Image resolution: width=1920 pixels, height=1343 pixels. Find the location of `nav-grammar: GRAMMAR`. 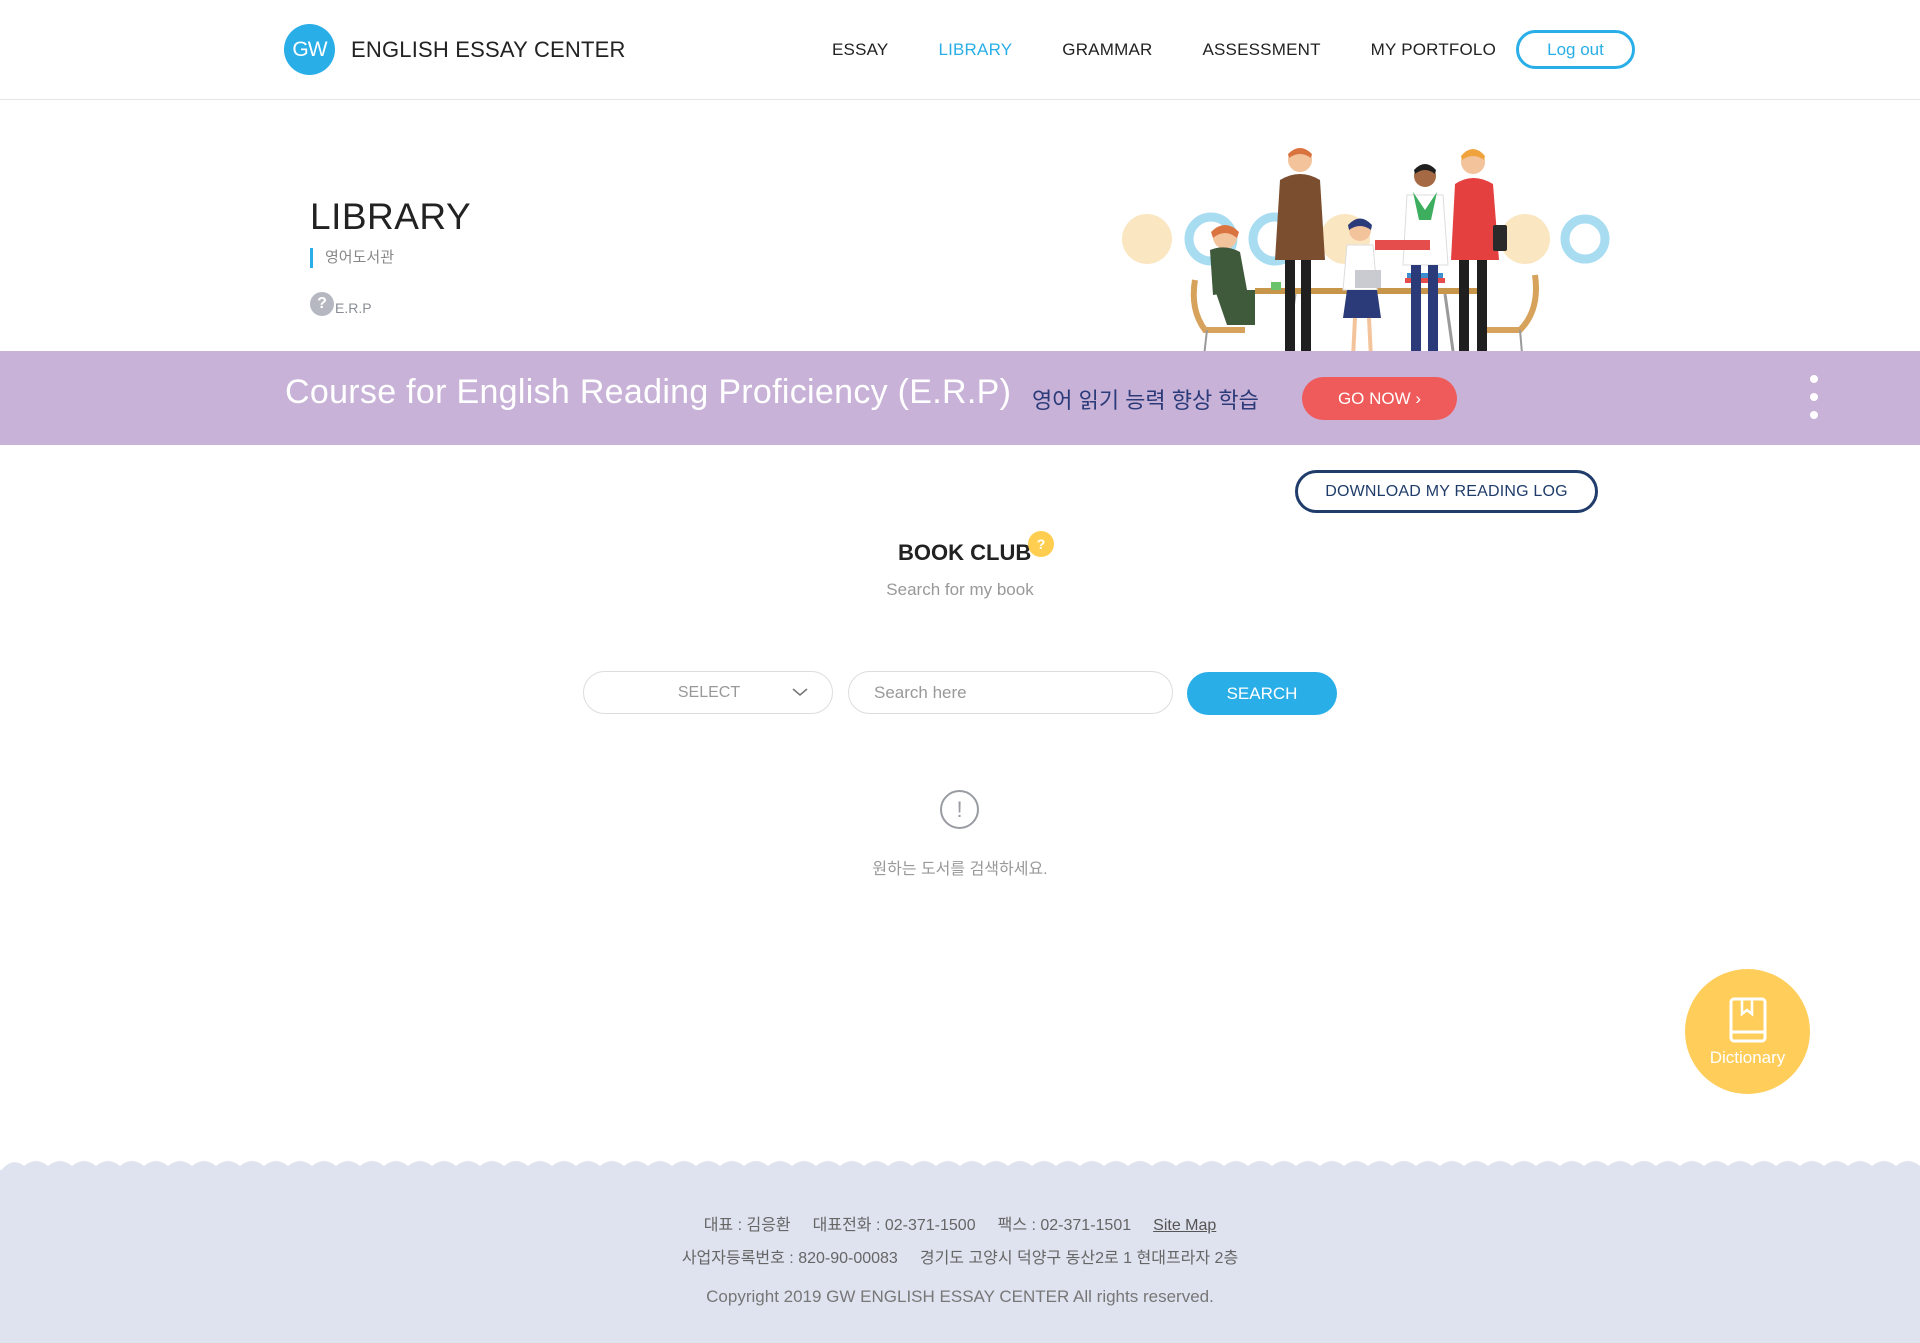

nav-grammar: GRAMMAR is located at coordinates (1107, 50).